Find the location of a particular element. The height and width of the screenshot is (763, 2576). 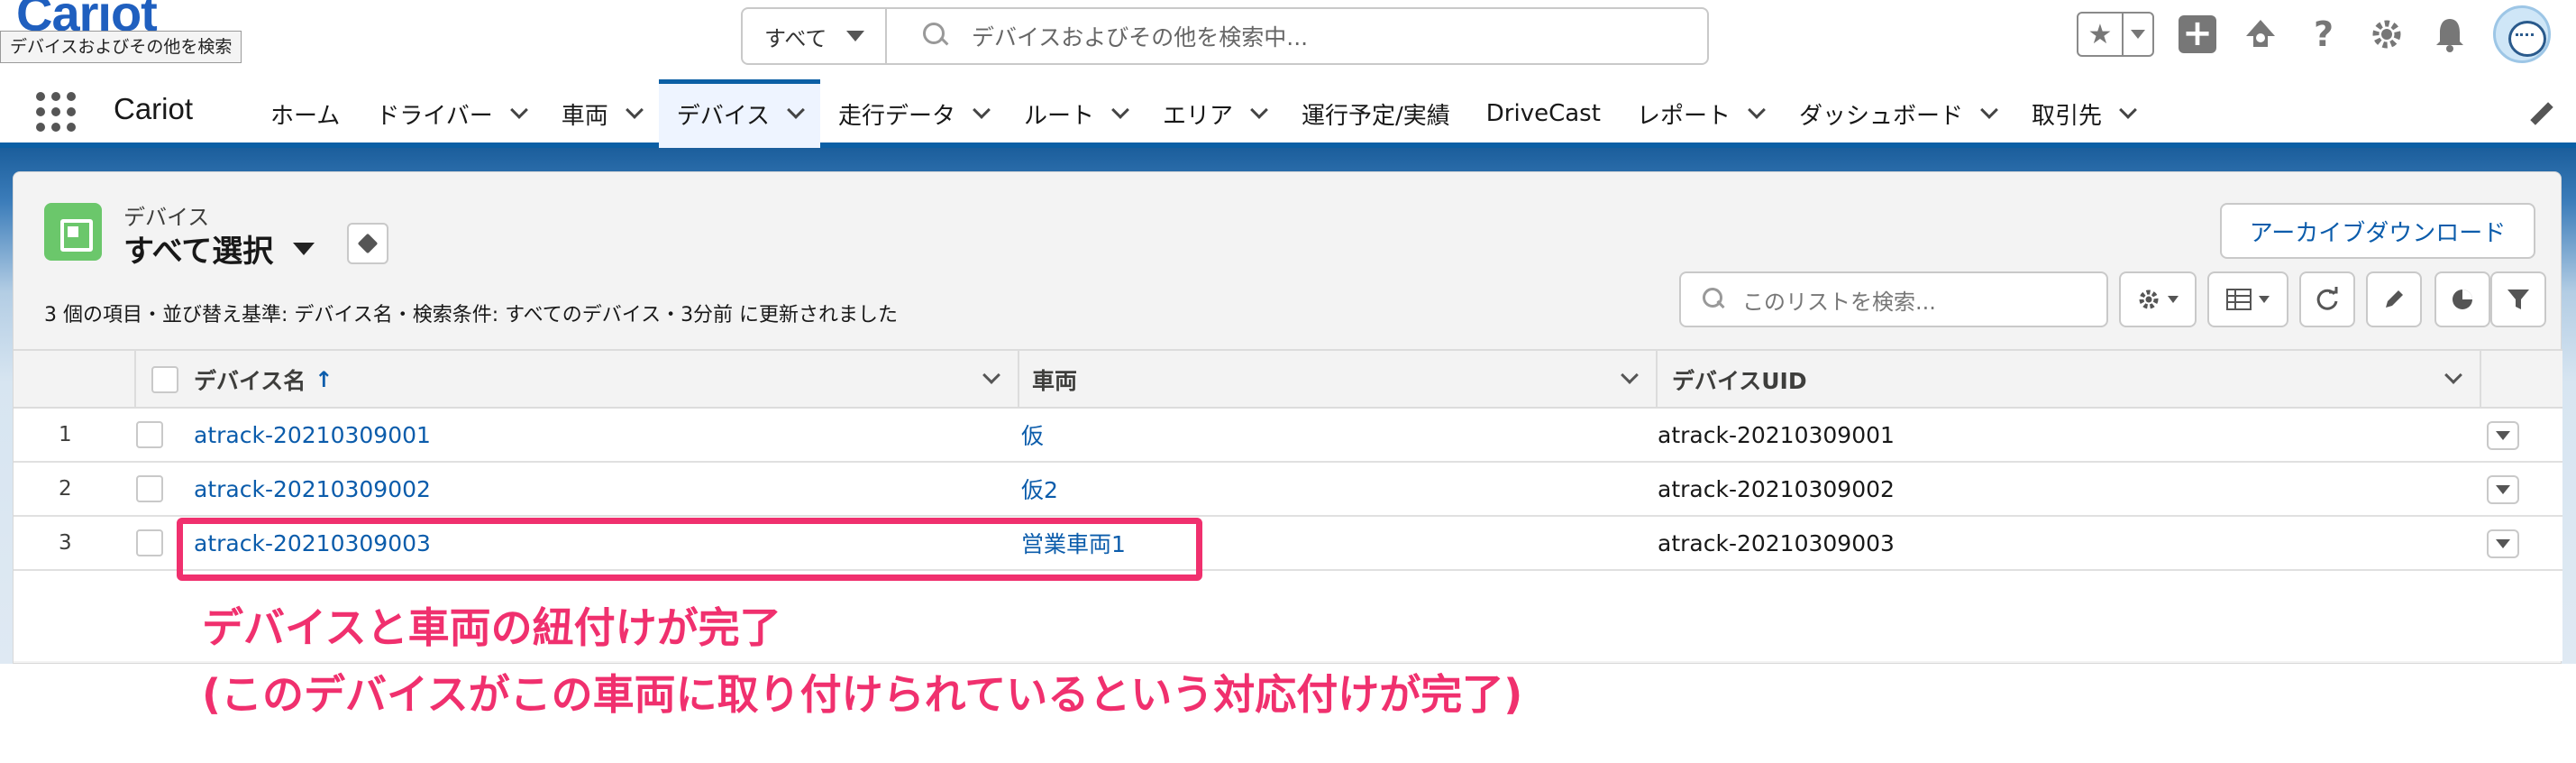

nav-item-label: DriveCast is located at coordinates (1543, 113).